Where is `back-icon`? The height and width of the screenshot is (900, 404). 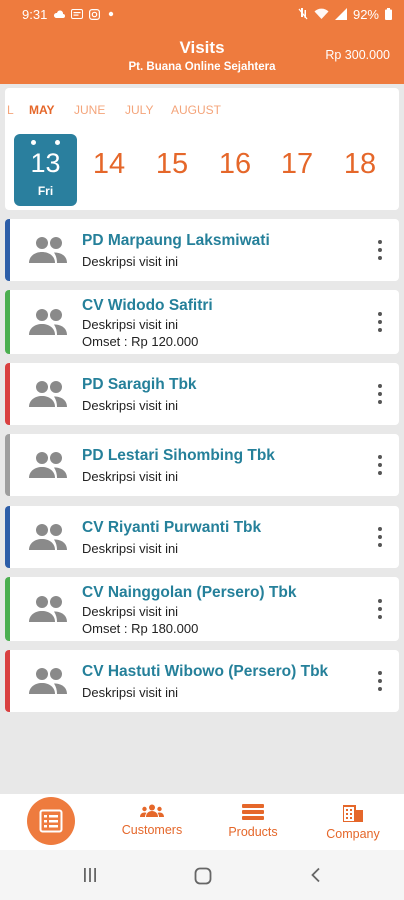 back-icon is located at coordinates (316, 875).